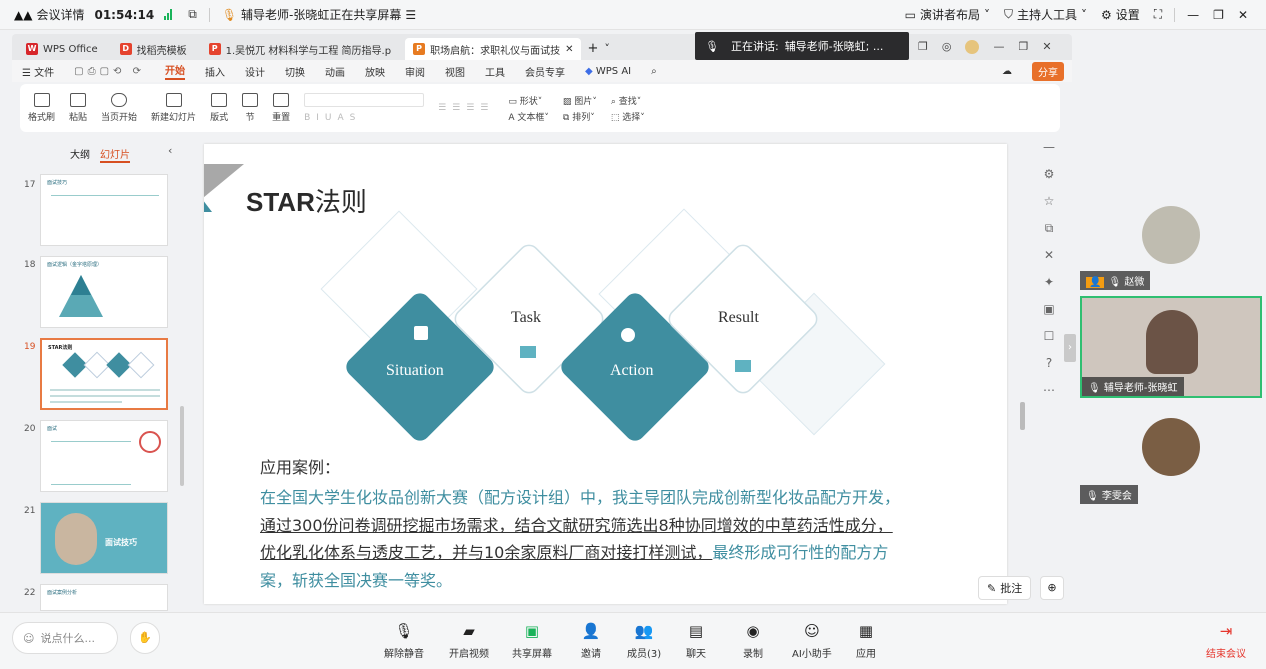  Describe the element at coordinates (569, 49) in the screenshot. I see `close-tab-icon: ✕` at that location.